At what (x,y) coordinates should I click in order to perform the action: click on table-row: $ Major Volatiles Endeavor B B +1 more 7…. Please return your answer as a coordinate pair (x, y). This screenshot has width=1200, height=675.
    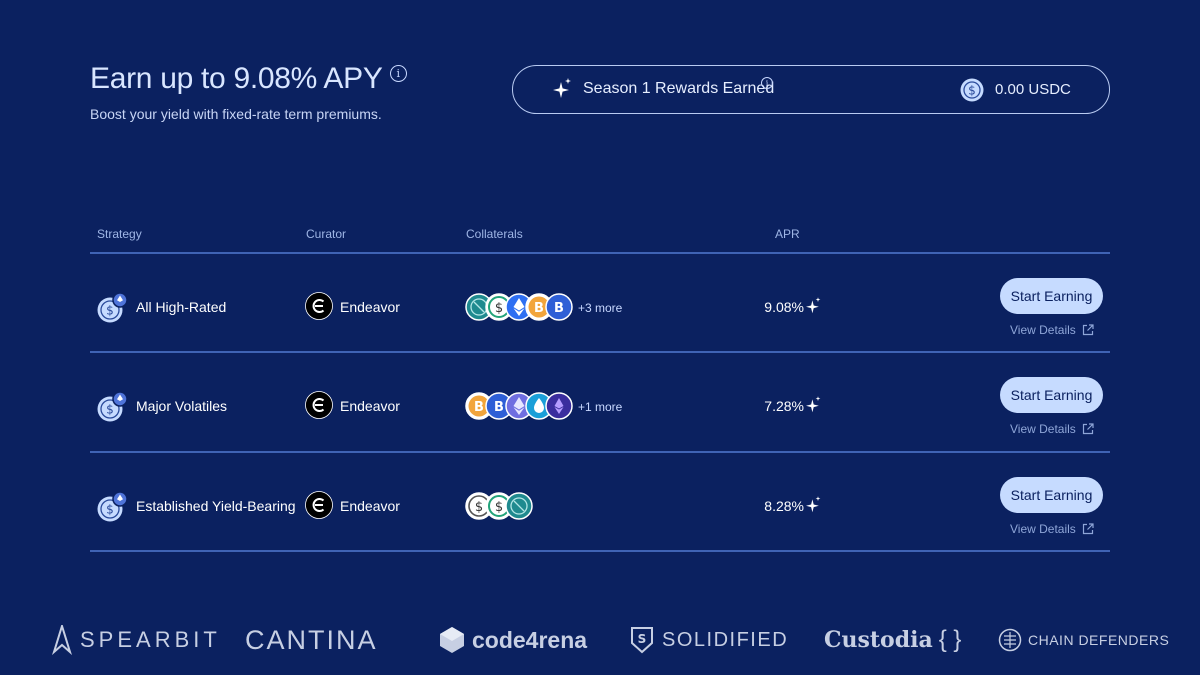
    Looking at the image, I should click on (600, 401).